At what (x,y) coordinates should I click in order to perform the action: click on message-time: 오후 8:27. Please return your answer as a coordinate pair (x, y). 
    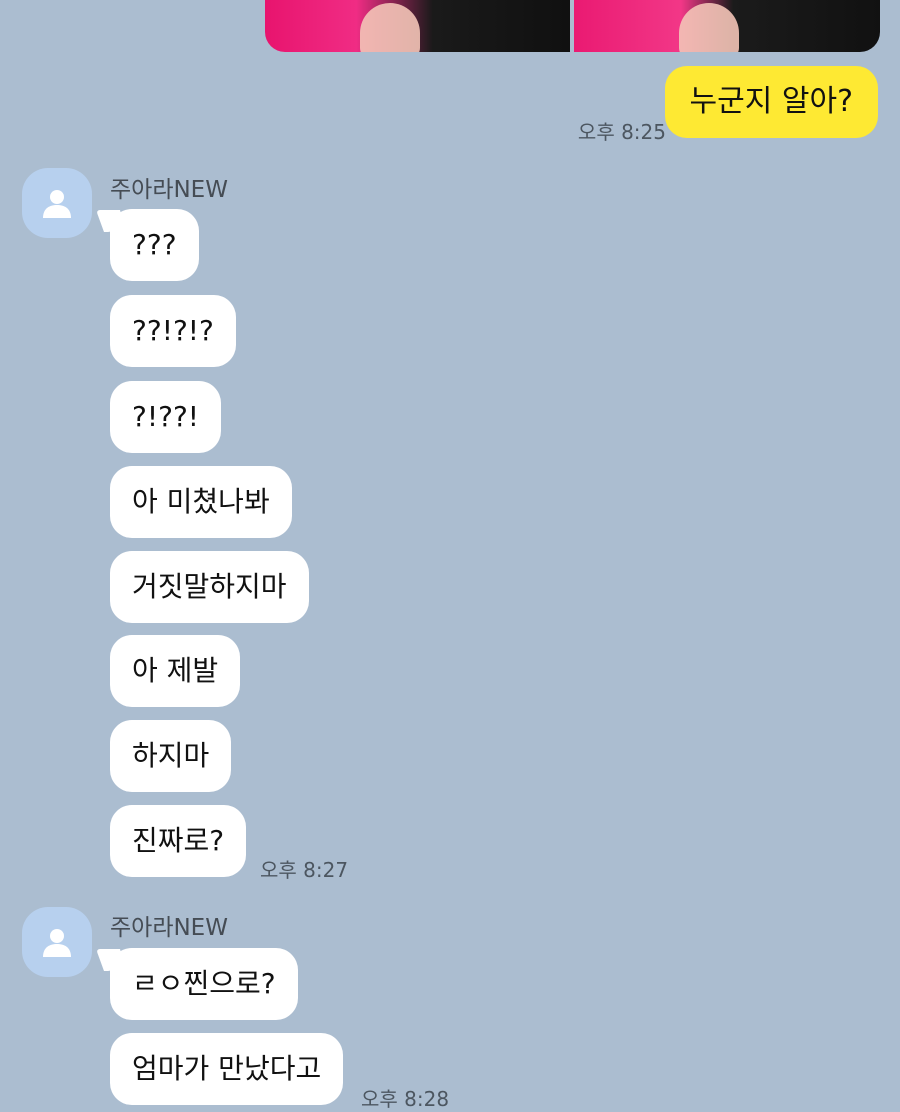
    Looking at the image, I should click on (304, 870).